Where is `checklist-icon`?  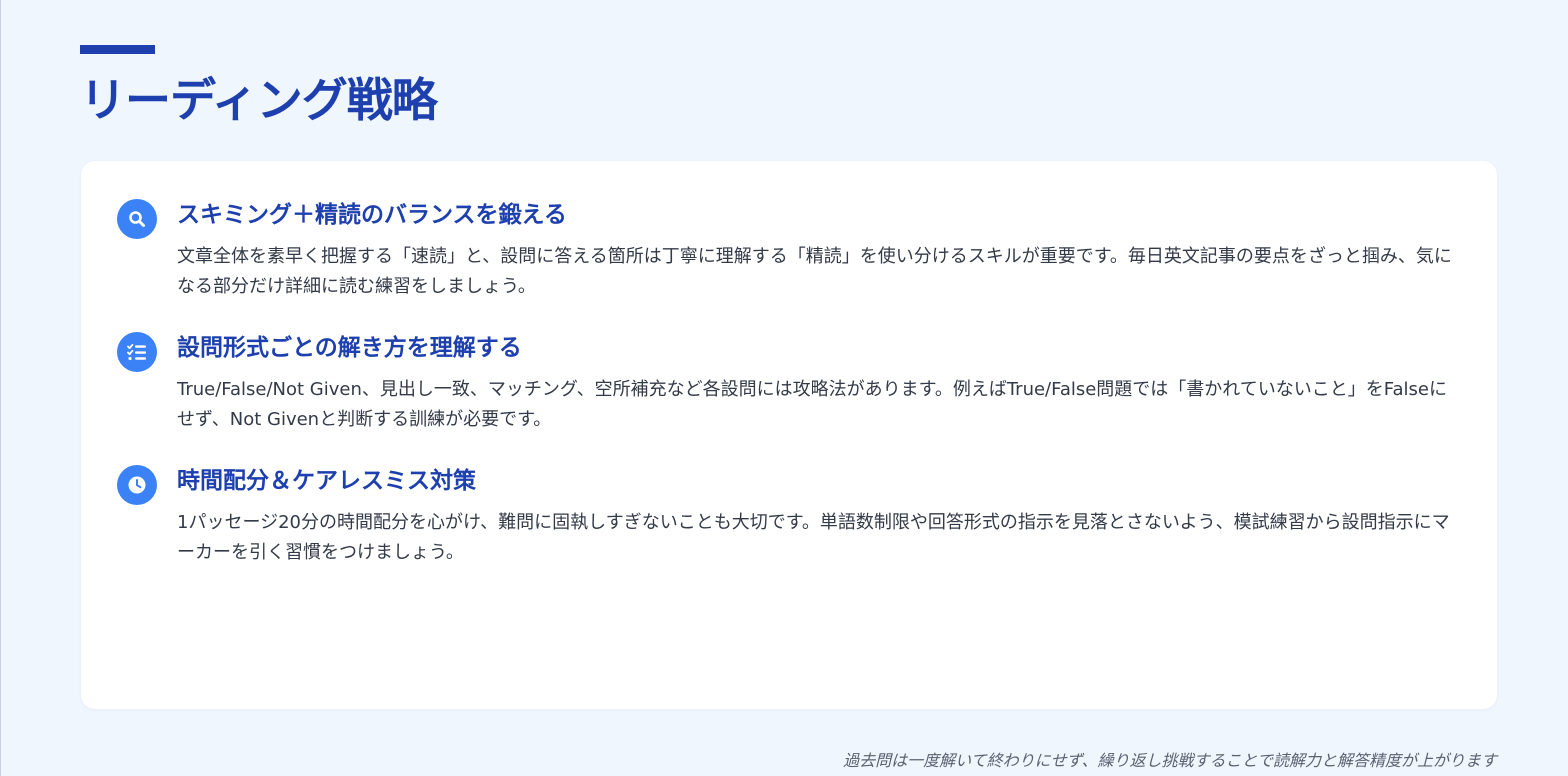 checklist-icon is located at coordinates (137, 352).